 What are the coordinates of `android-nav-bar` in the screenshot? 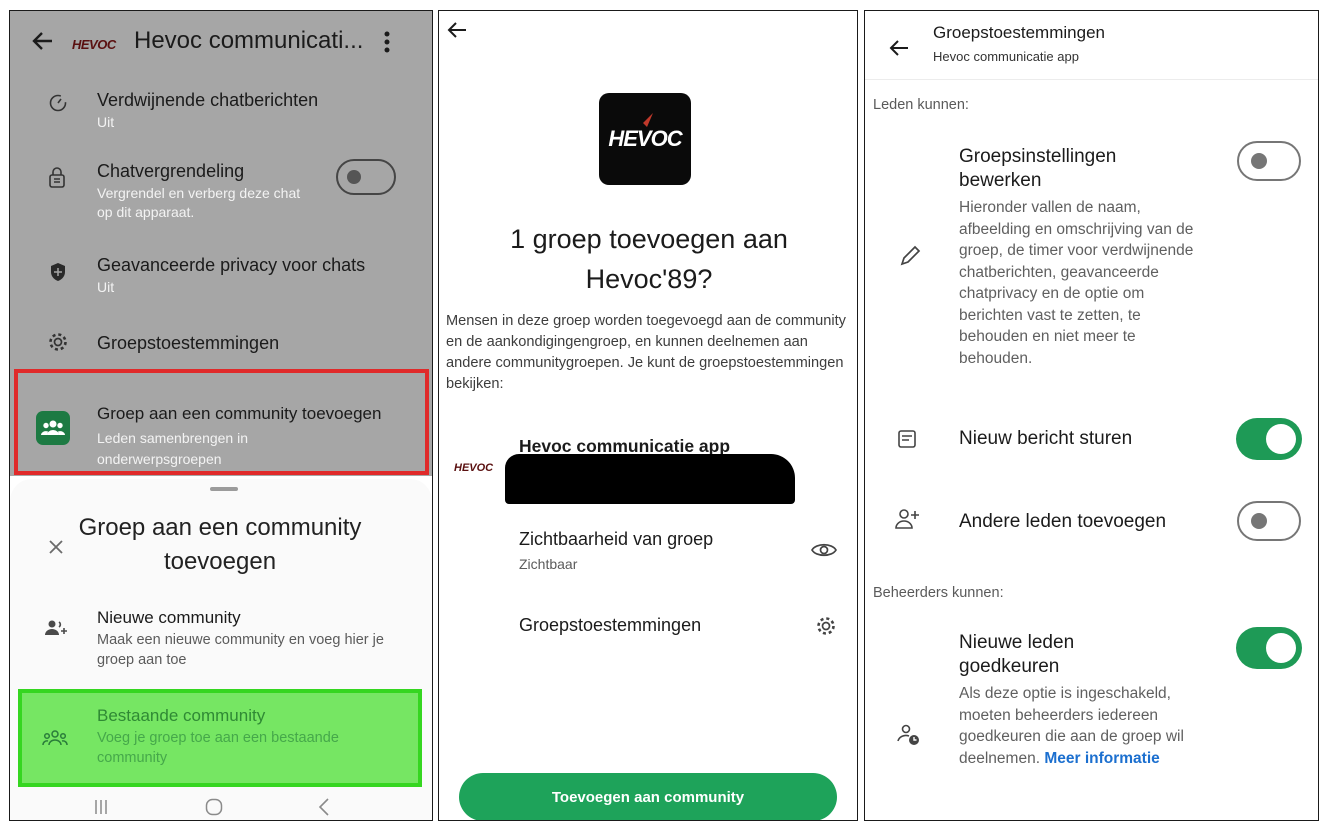 It's located at (221, 805).